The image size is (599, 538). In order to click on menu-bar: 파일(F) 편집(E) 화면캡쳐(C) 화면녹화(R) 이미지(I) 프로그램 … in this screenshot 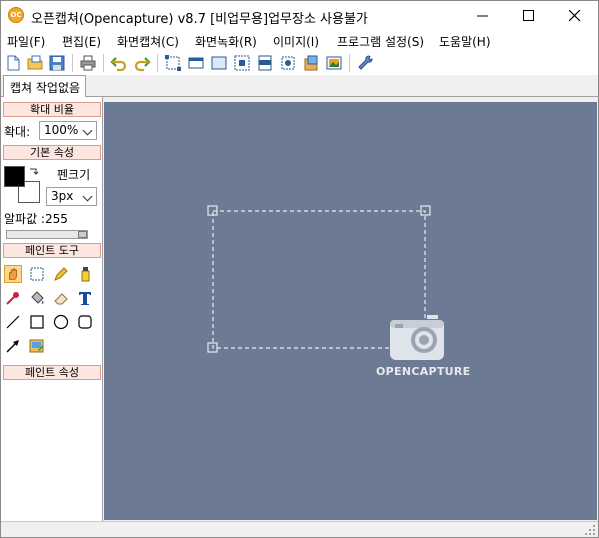, I will do `click(299, 41)`.